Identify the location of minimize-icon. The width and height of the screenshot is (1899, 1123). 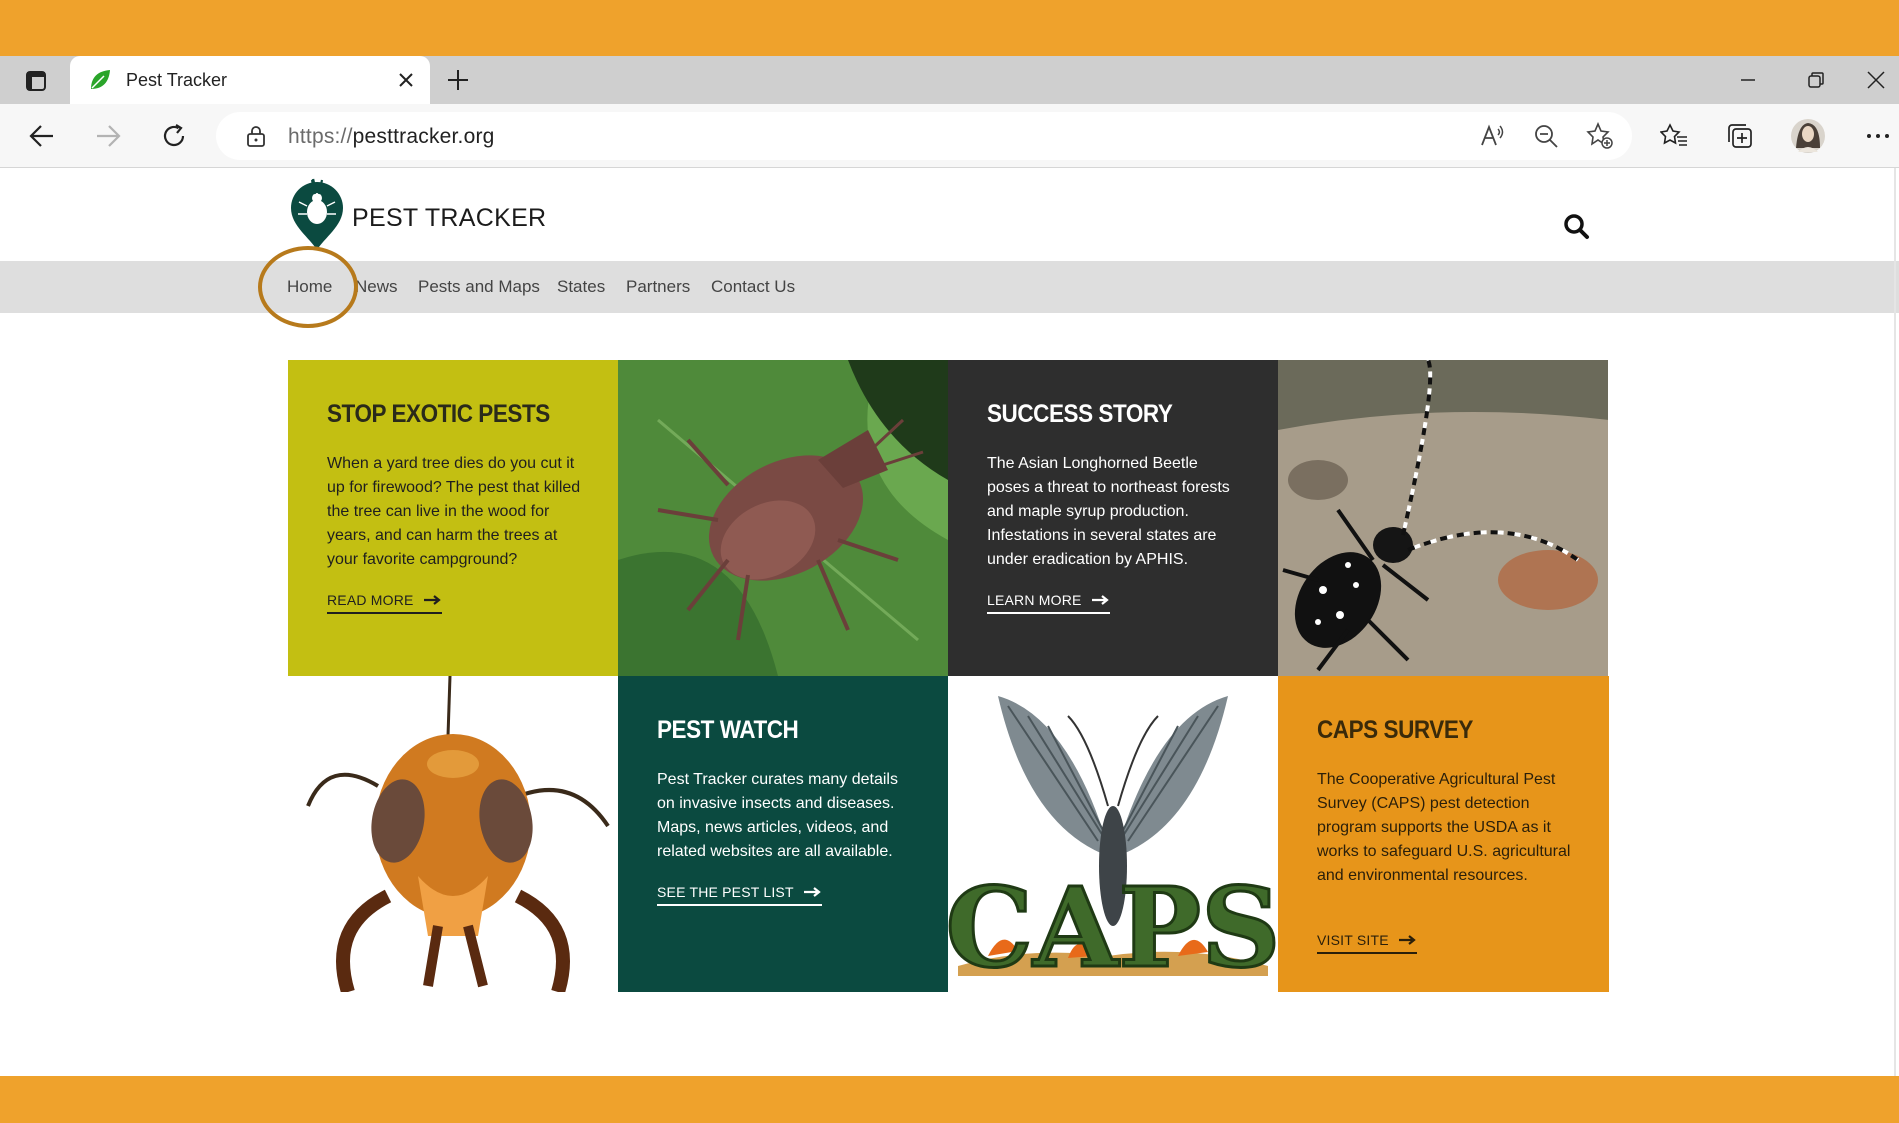
(1748, 80).